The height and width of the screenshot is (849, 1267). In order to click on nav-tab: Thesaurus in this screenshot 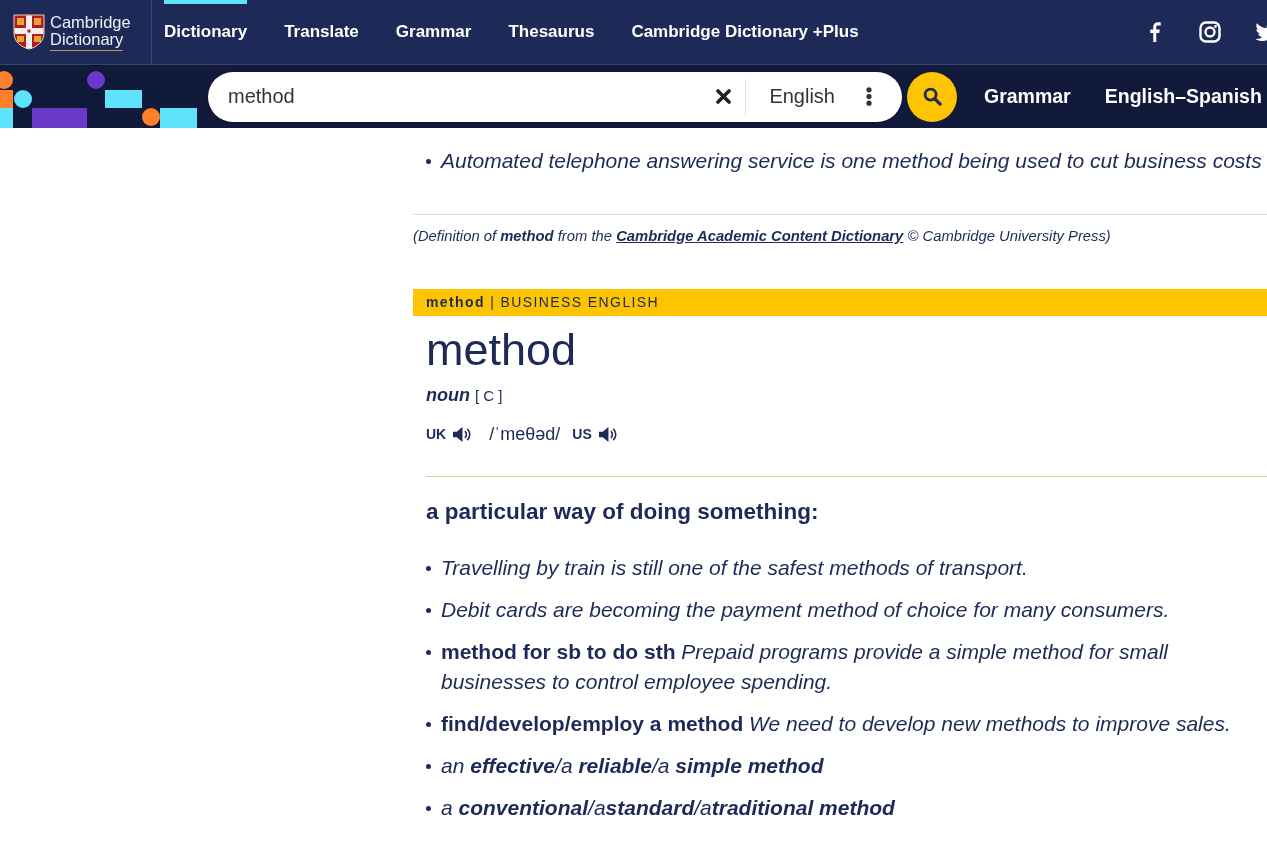, I will do `click(551, 32)`.